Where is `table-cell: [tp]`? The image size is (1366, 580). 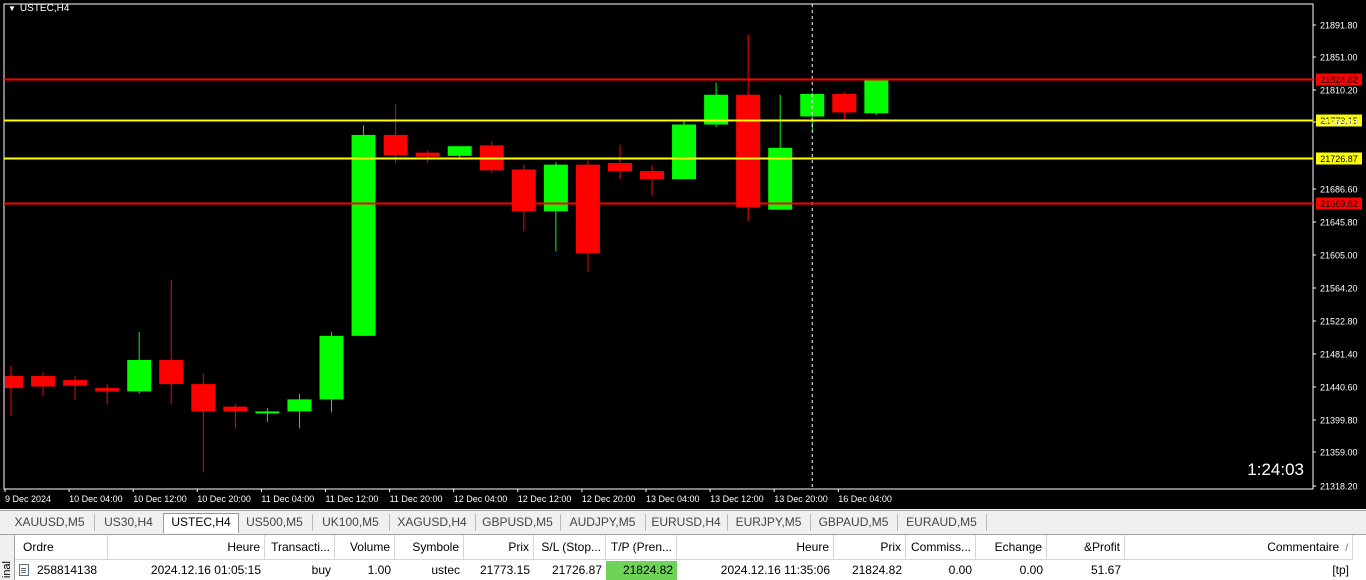
table-cell: [tp] is located at coordinates (1239, 570).